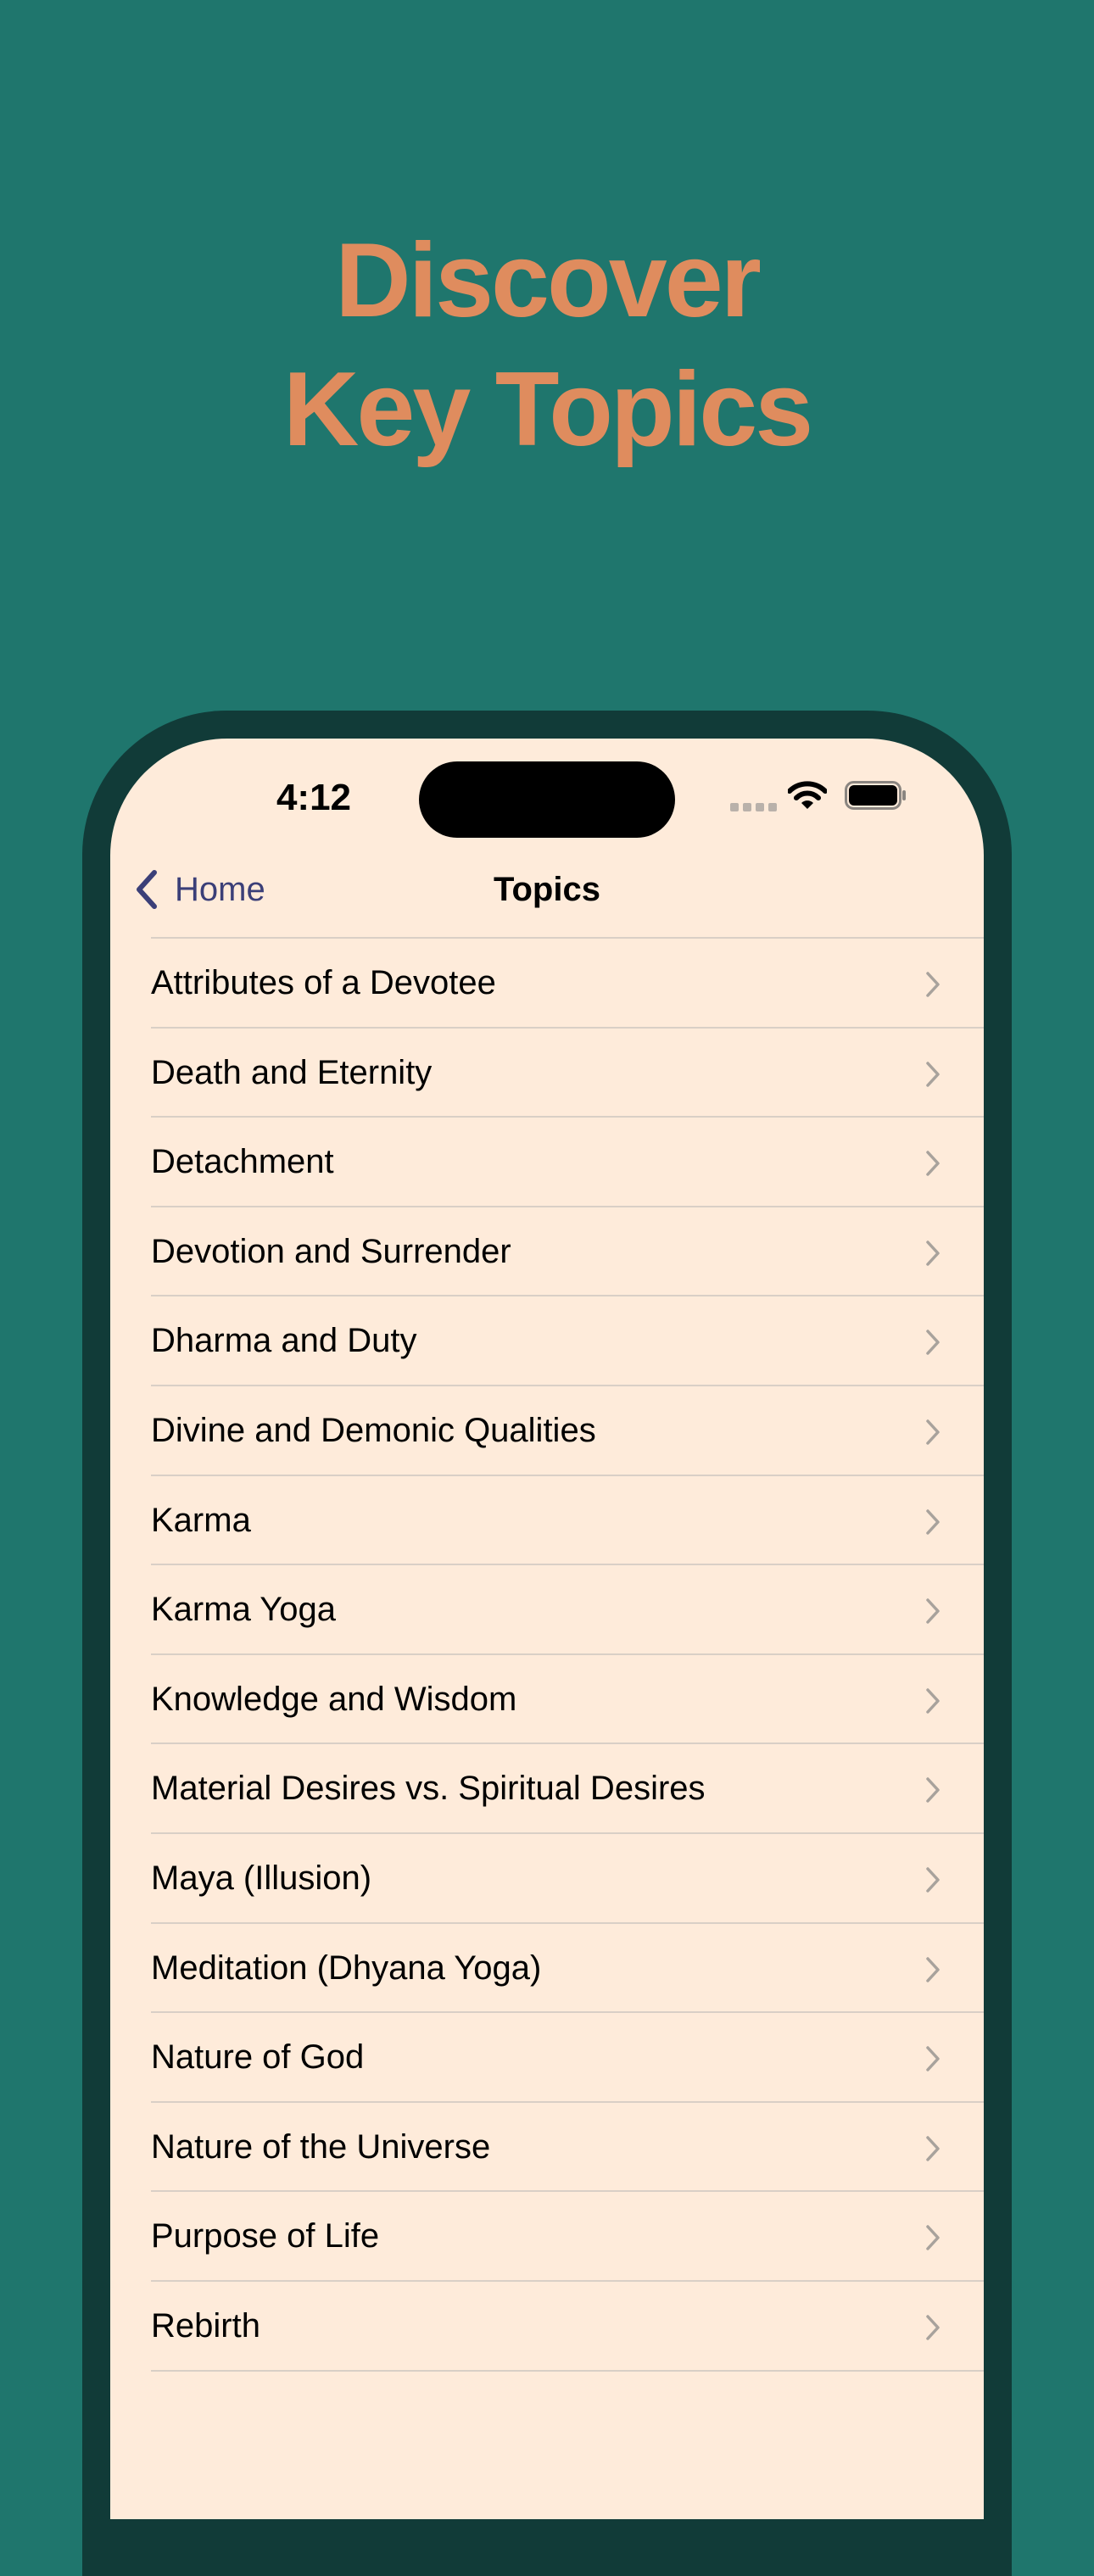 The width and height of the screenshot is (1094, 2576). Describe the element at coordinates (292, 1072) in the screenshot. I see `topic-label: Death and Eternity` at that location.